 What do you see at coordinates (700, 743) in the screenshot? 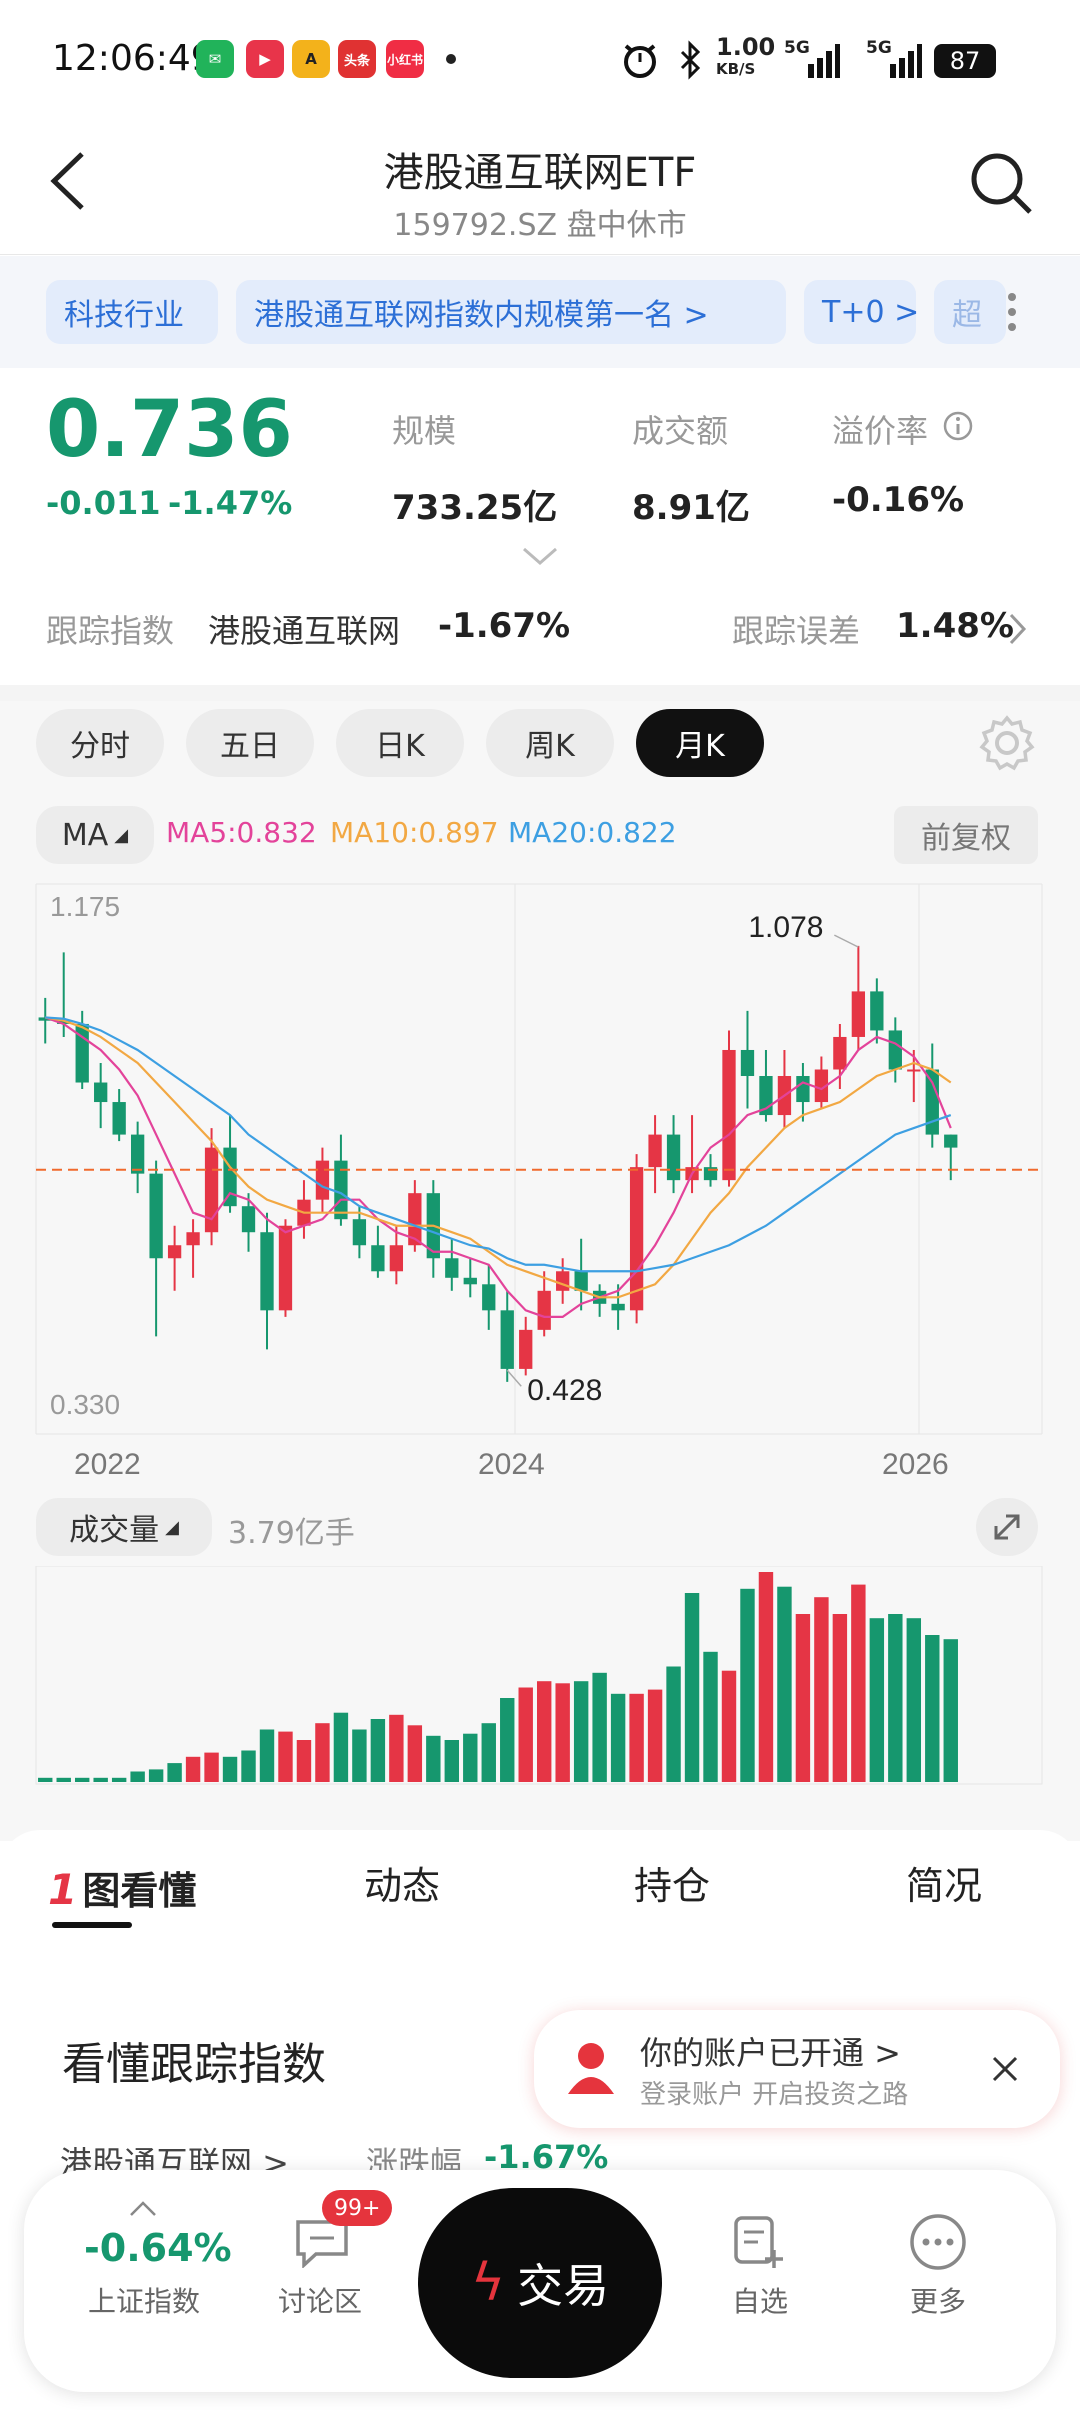
I see `period-tab-monthly: 月K` at bounding box center [700, 743].